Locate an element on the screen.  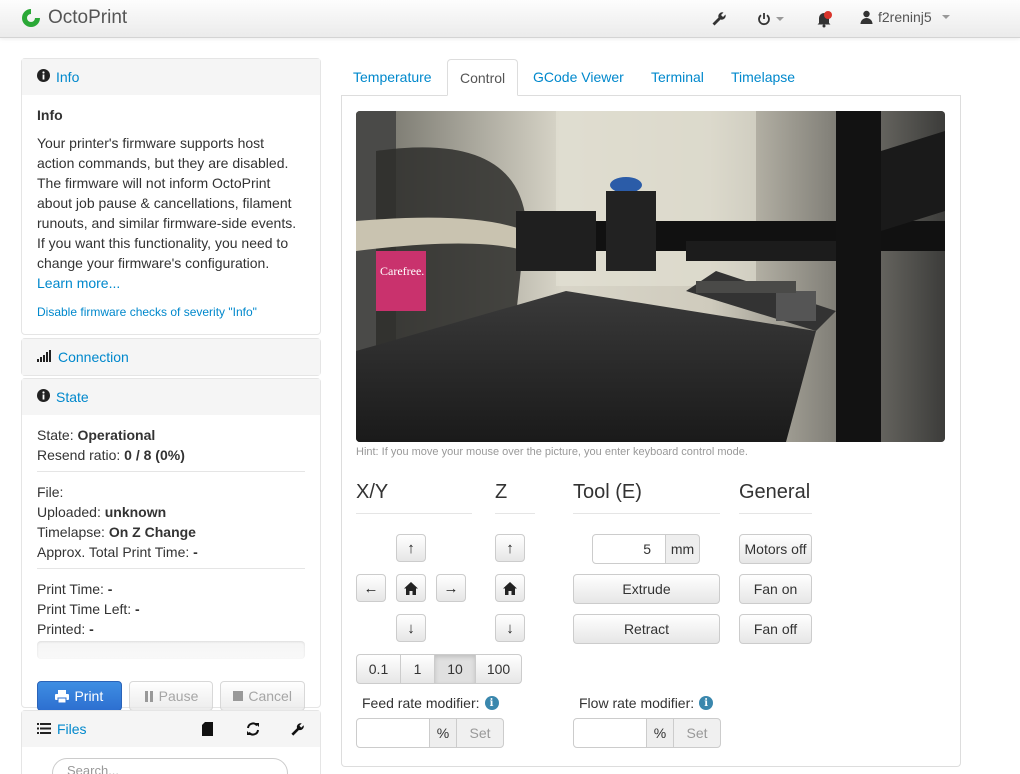
feed-rate-set-button: Set is located at coordinates (480, 733).